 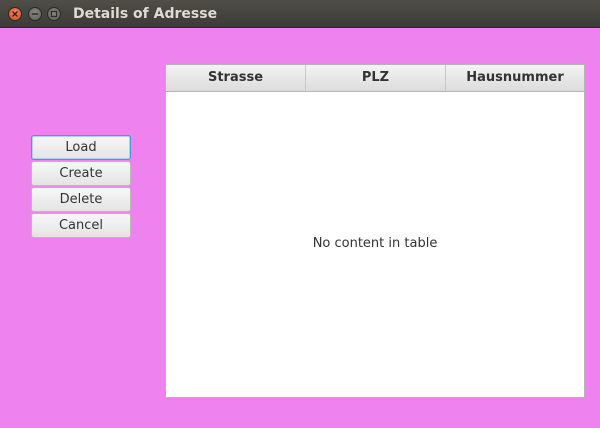 I want to click on close-window-button, so click(x=15, y=14).